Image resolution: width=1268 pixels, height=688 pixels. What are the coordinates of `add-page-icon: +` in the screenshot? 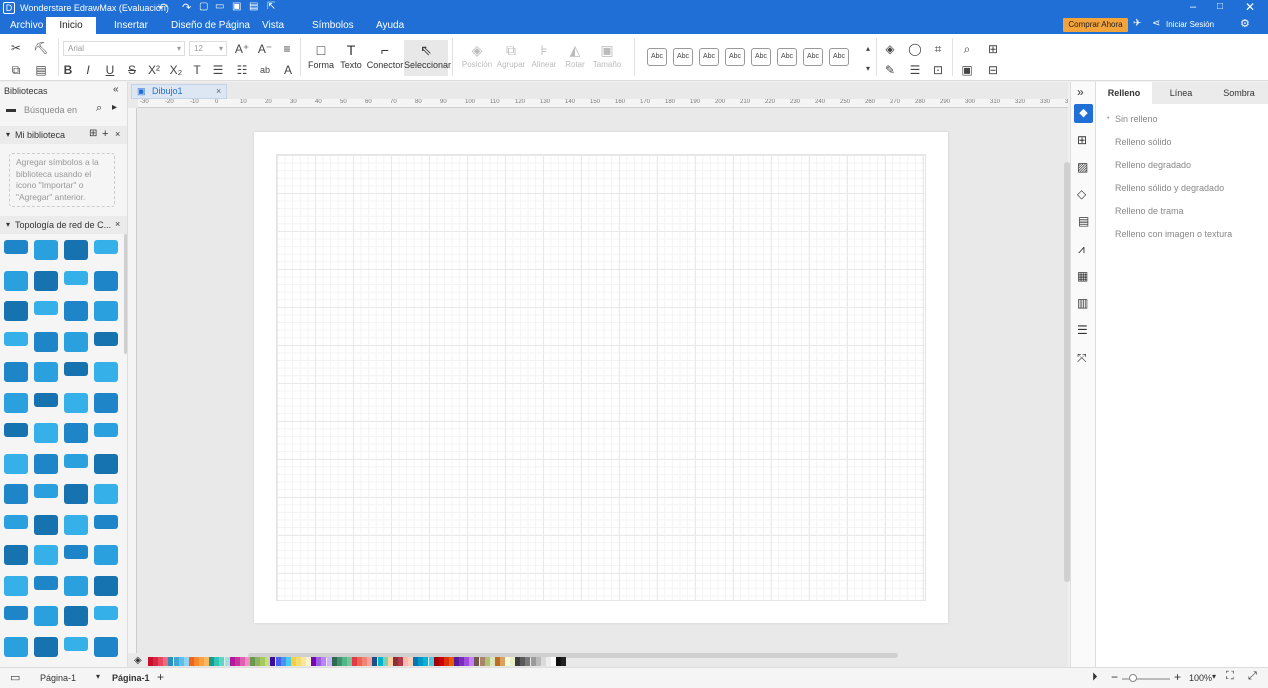 It's located at (160, 677).